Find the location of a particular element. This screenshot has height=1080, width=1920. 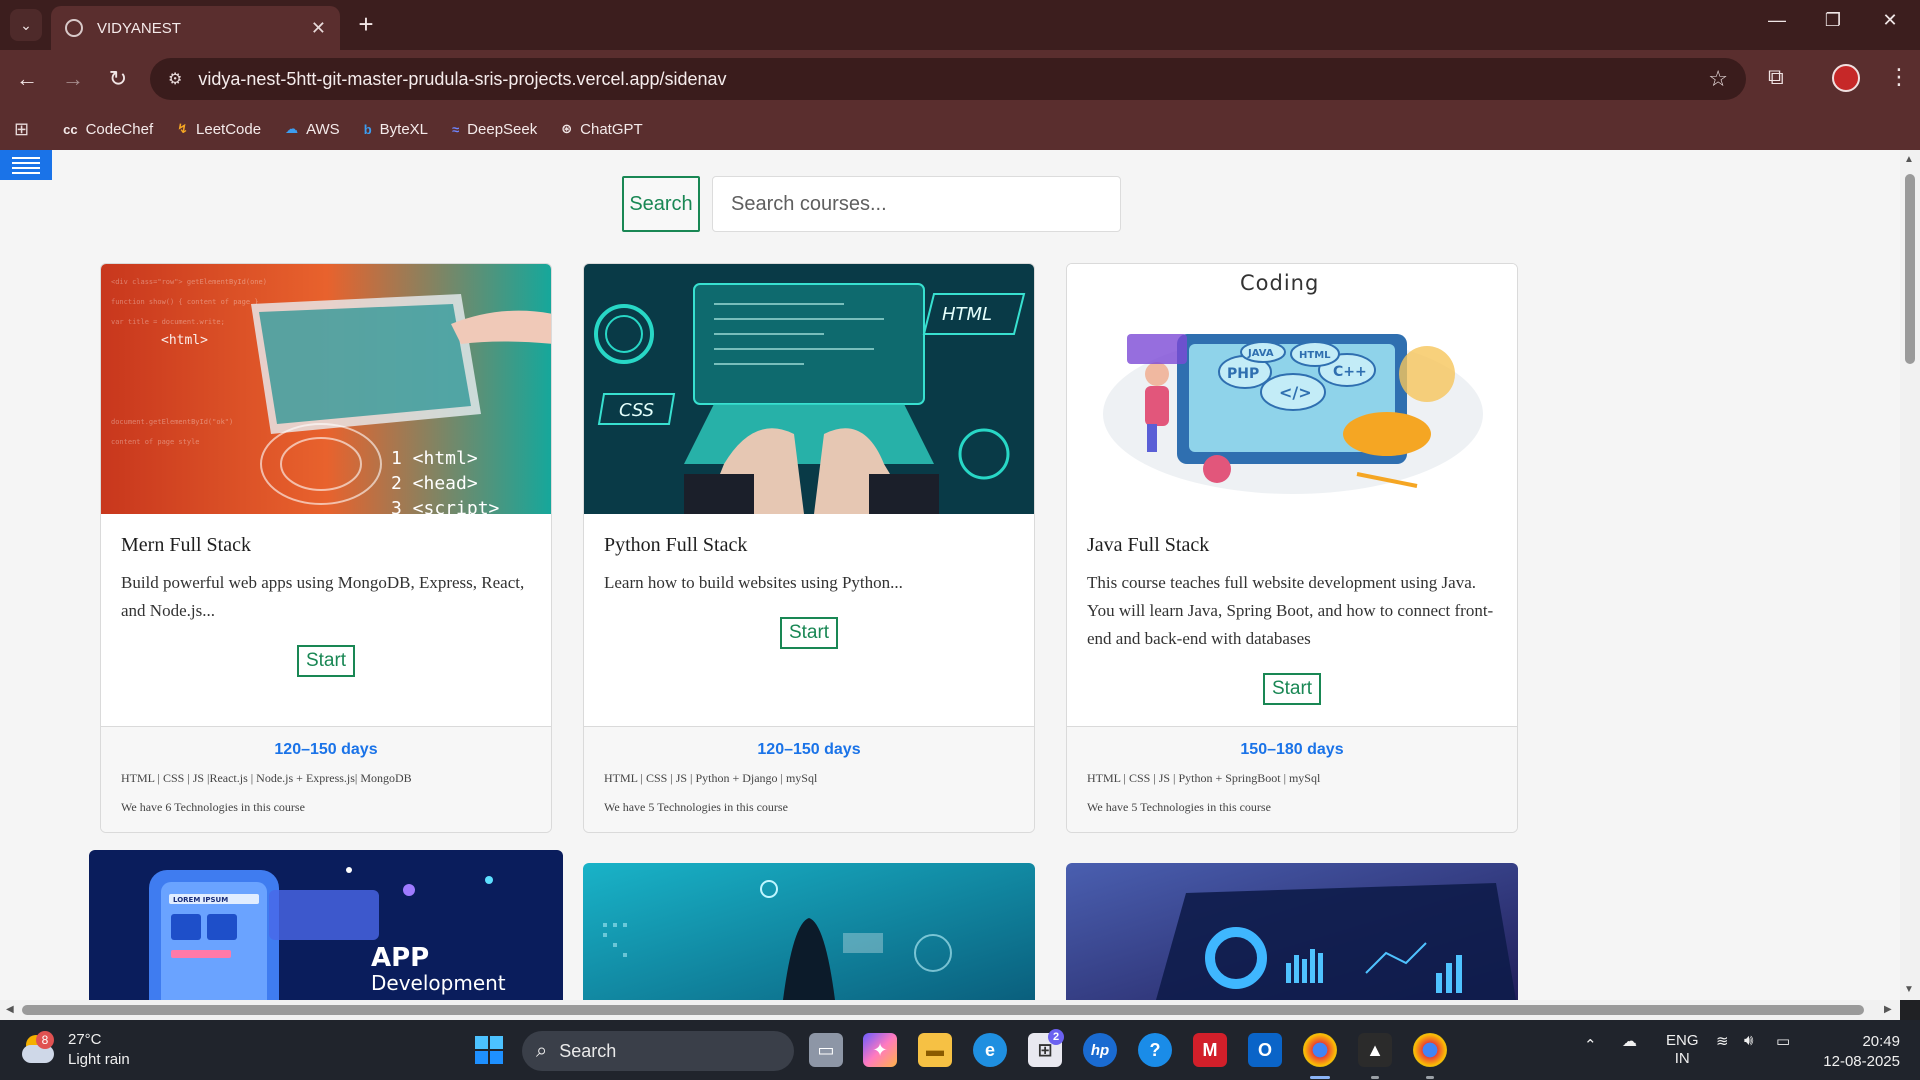

vertical-scrollbar: ▲ ▼ is located at coordinates (1910, 575).